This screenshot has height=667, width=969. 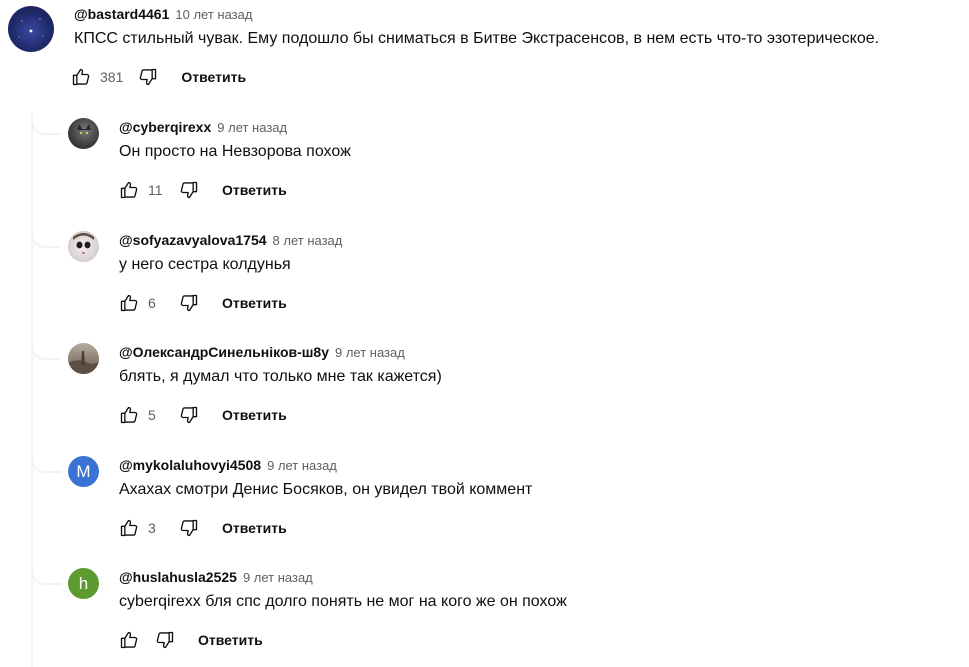 I want to click on starry-sky-icon, so click(x=31, y=28).